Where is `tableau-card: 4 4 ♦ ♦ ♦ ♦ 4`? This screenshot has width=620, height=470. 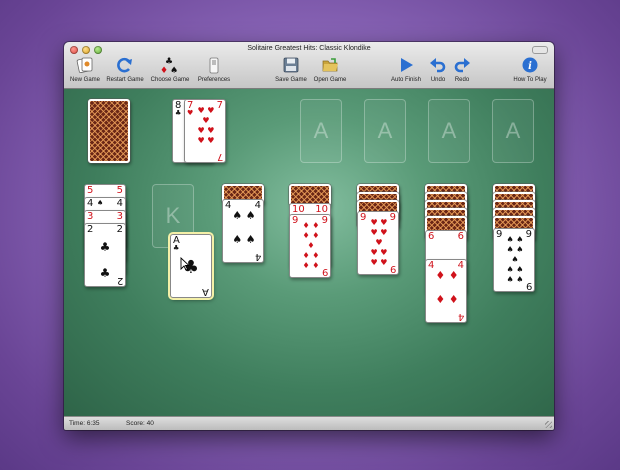
tableau-card: 4 4 ♦ ♦ ♦ ♦ 4 is located at coordinates (446, 291).